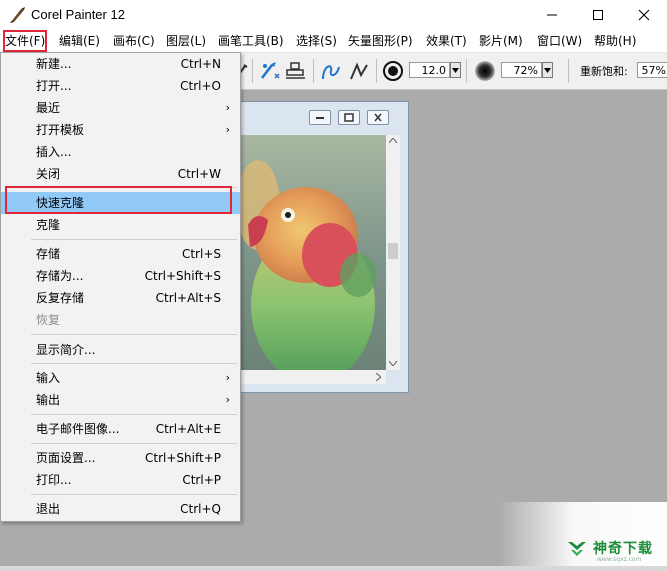 The image size is (667, 571). I want to click on watermark-text: 神奇下载, so click(623, 549).